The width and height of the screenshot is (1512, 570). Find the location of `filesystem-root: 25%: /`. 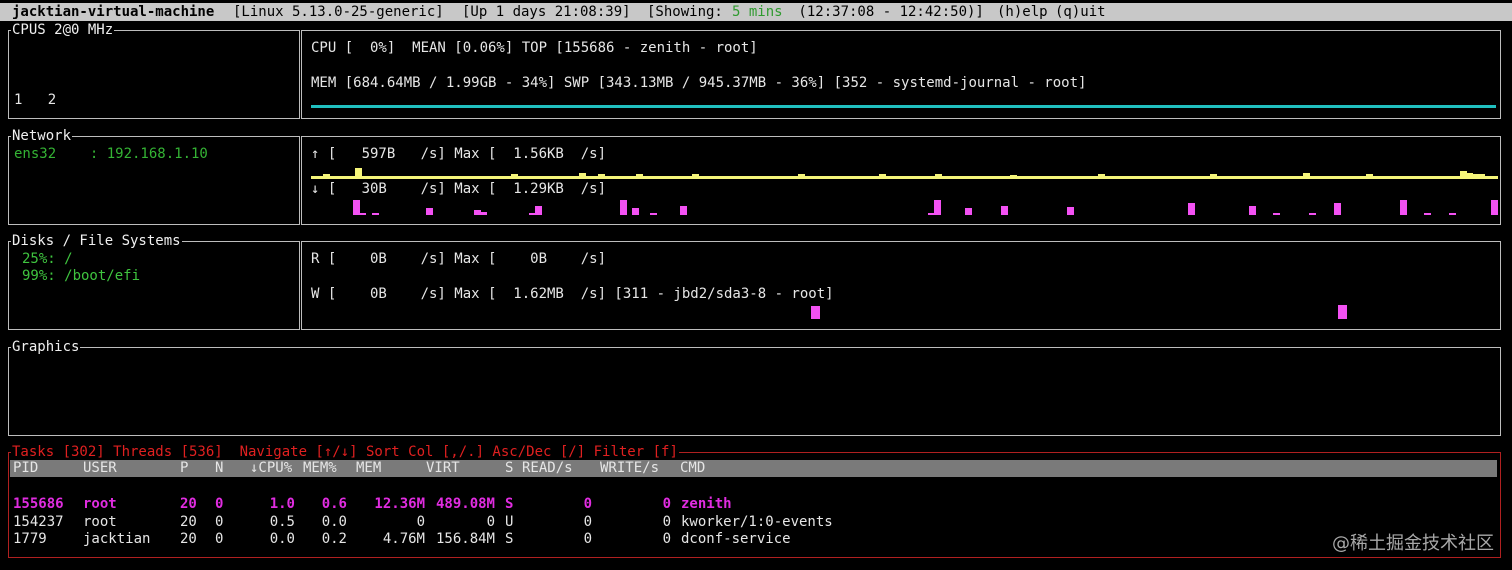

filesystem-root: 25%: / is located at coordinates (47, 259).